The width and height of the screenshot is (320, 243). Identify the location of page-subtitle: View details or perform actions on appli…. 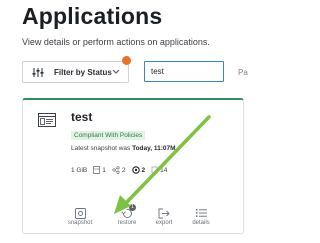
(116, 42).